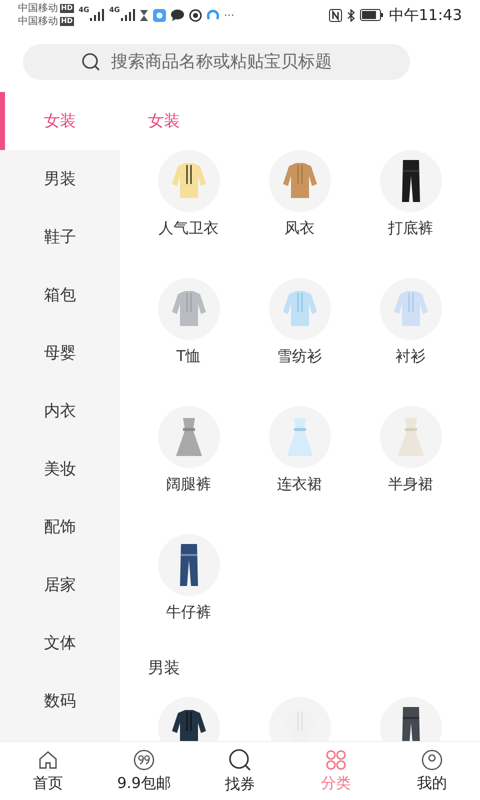  I want to click on category-label: 半身裙, so click(410, 484).